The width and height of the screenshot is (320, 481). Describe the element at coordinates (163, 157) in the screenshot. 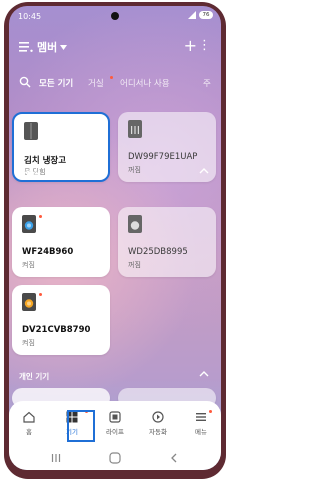

I see `device-name: DW99F79E1UAP` at that location.